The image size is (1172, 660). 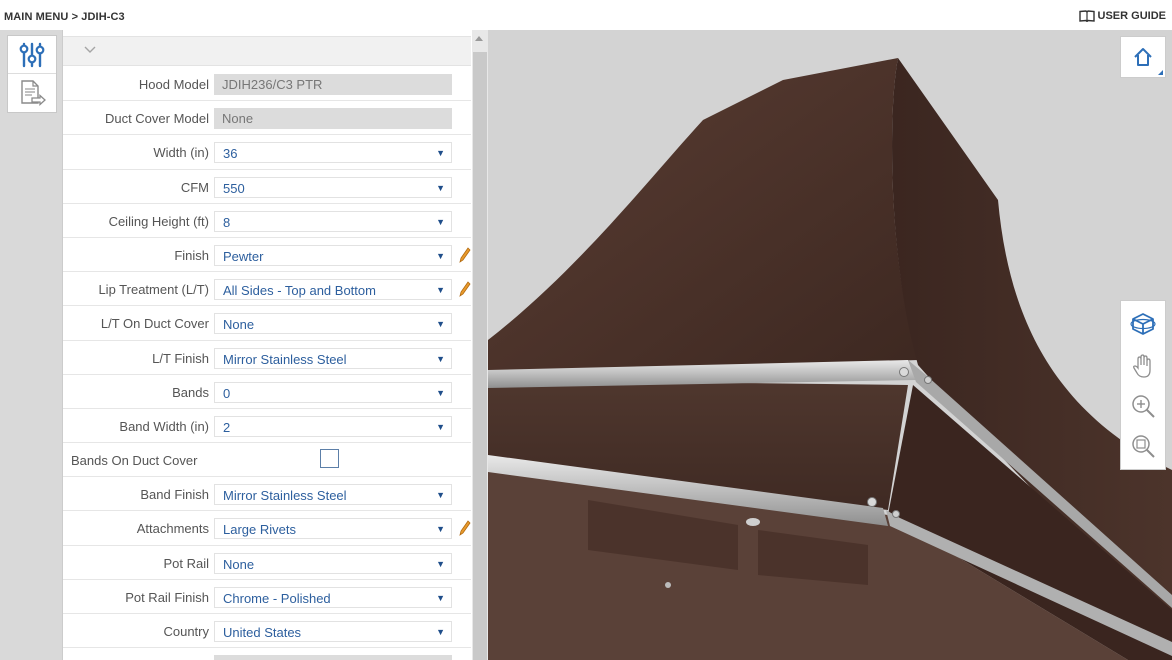 What do you see at coordinates (1143, 366) in the screenshot?
I see `pan-button` at bounding box center [1143, 366].